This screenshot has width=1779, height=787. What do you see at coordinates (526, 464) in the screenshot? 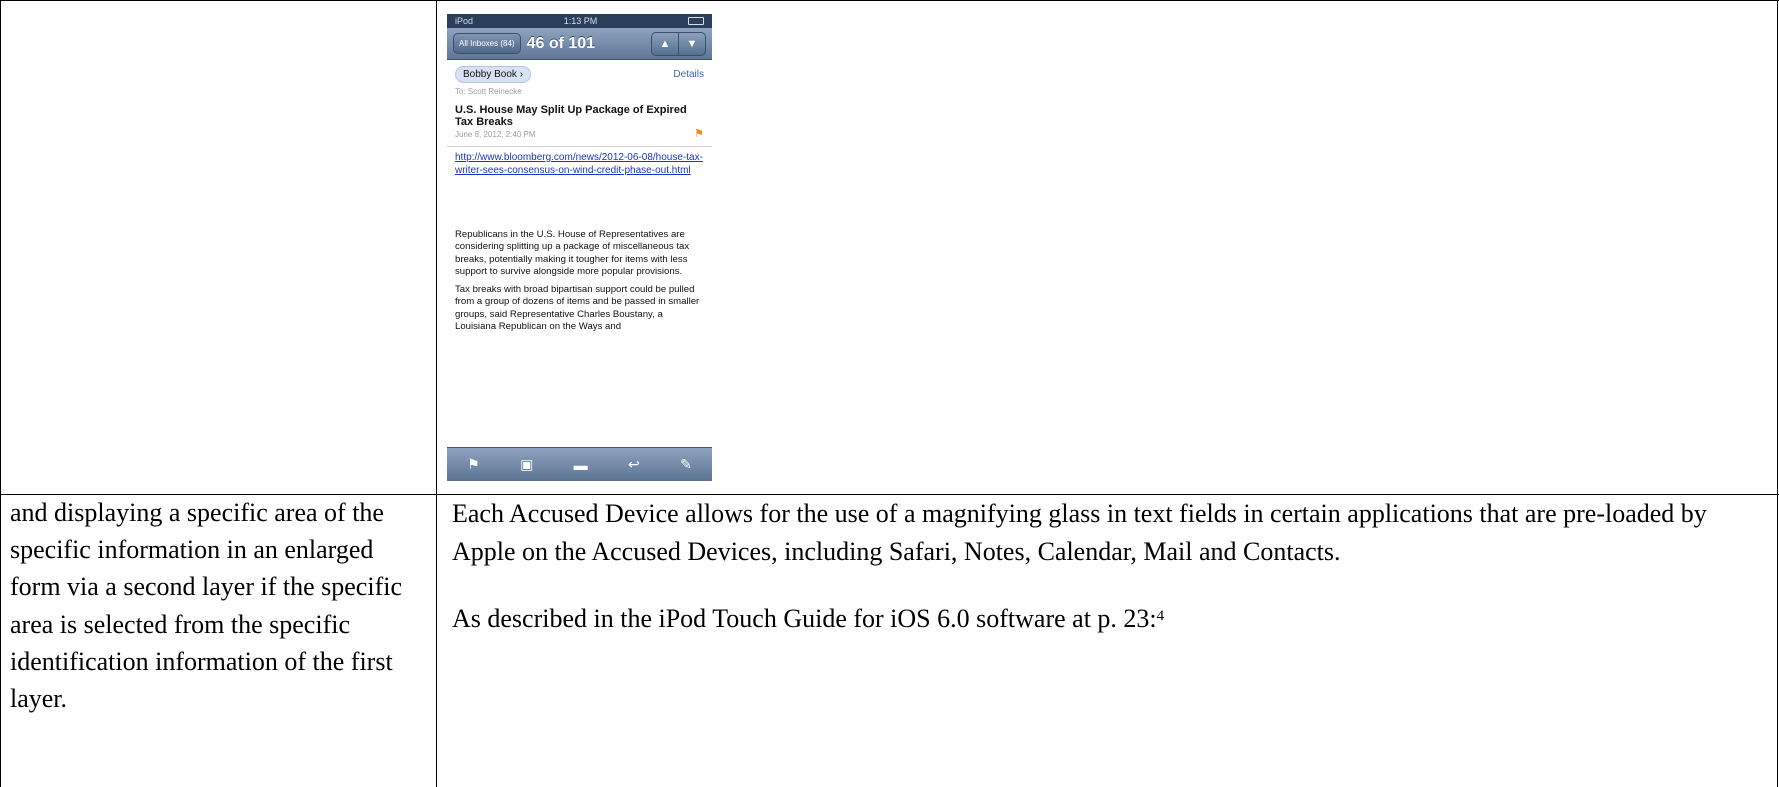
I see `move-folder-icon: ▣` at bounding box center [526, 464].